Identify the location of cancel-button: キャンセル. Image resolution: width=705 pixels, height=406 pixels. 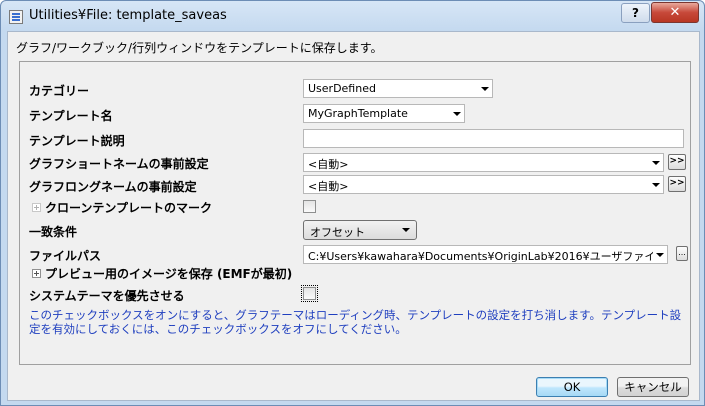
(653, 387).